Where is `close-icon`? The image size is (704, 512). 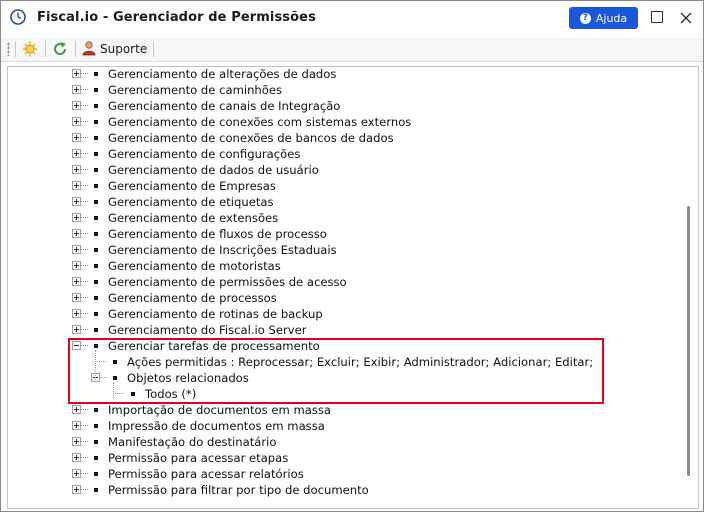 close-icon is located at coordinates (686, 17).